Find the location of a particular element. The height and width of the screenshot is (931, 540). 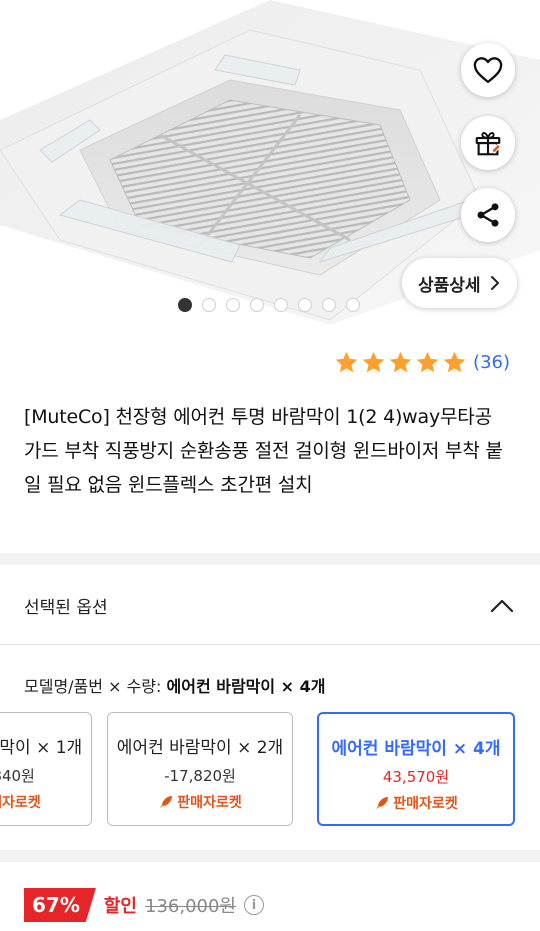

product-detail-label: 상품상세 is located at coordinates (449, 285).